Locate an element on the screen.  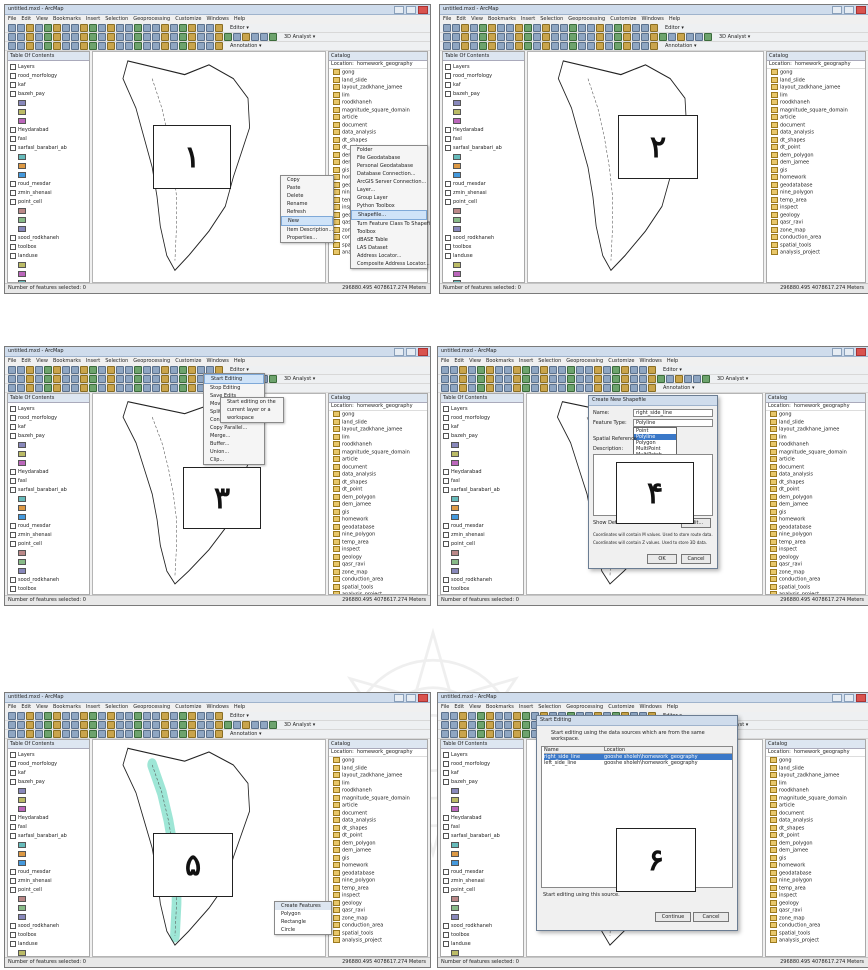
minimize-button is located at coordinates (837, 352).